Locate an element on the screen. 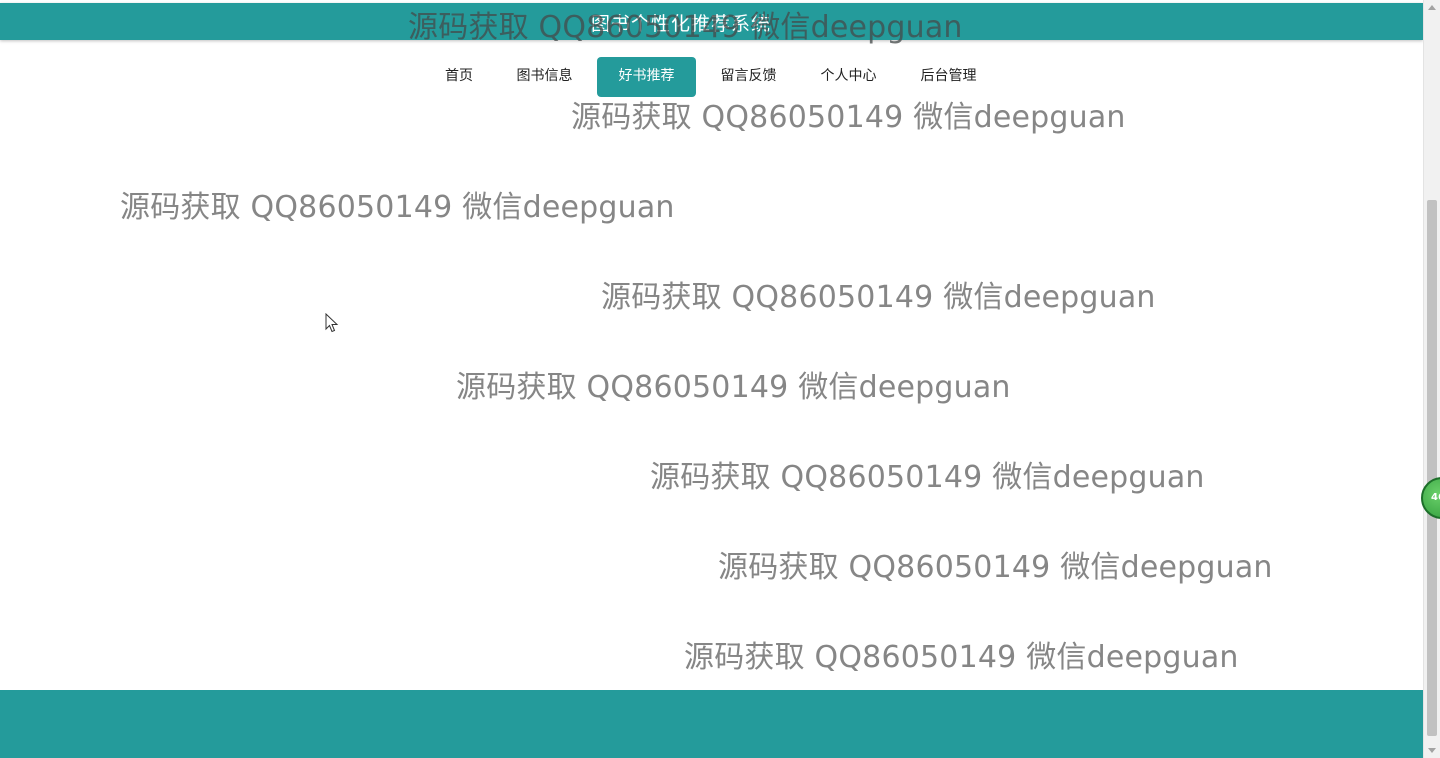 The width and height of the screenshot is (1440, 758). vertical-scrollbar is located at coordinates (1431, 379).